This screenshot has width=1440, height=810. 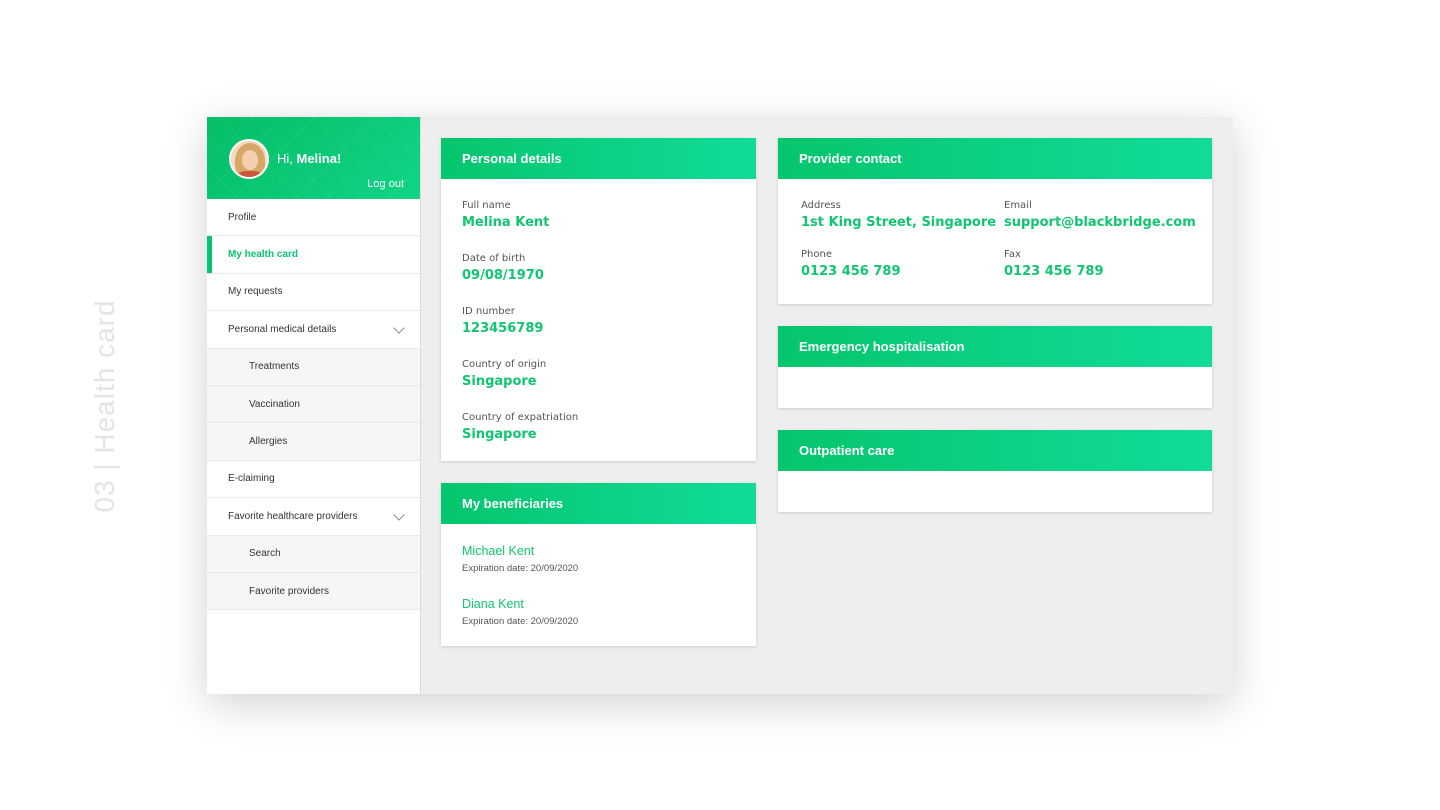 I want to click on avatar, so click(x=249, y=159).